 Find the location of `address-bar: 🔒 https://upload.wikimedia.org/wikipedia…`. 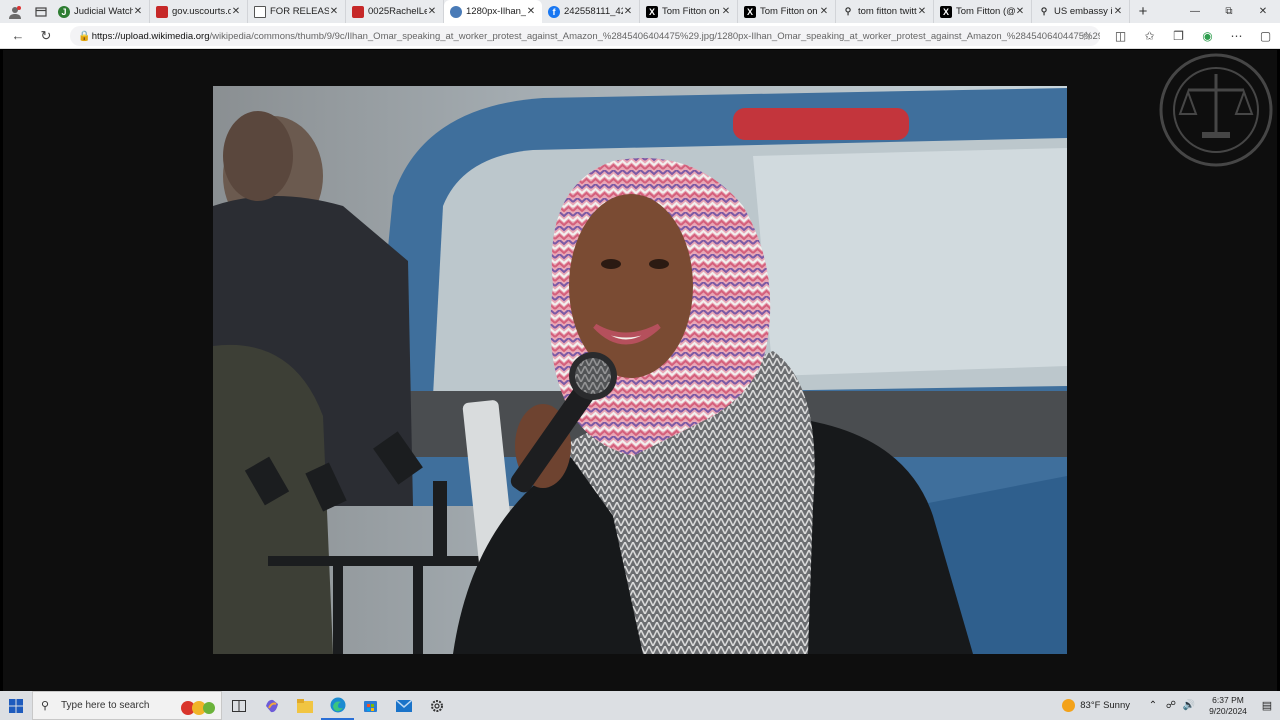

address-bar: 🔒 https://upload.wikimedia.org/wikipedia… is located at coordinates (585, 36).